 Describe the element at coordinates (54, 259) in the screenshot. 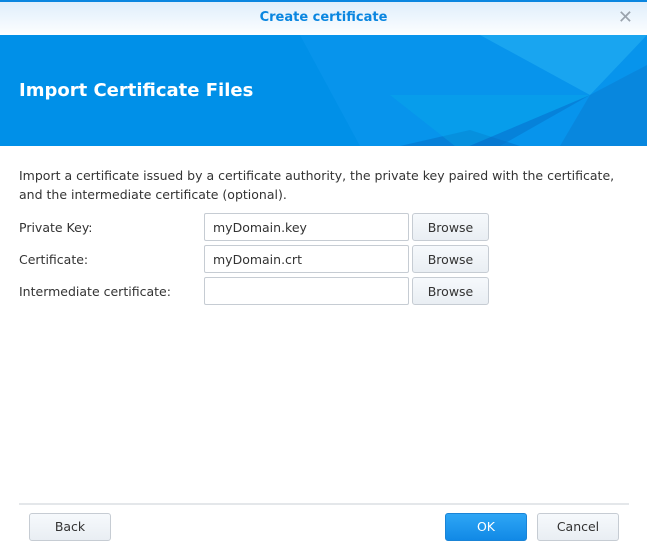

I see `certificate-label: Certificate:` at that location.